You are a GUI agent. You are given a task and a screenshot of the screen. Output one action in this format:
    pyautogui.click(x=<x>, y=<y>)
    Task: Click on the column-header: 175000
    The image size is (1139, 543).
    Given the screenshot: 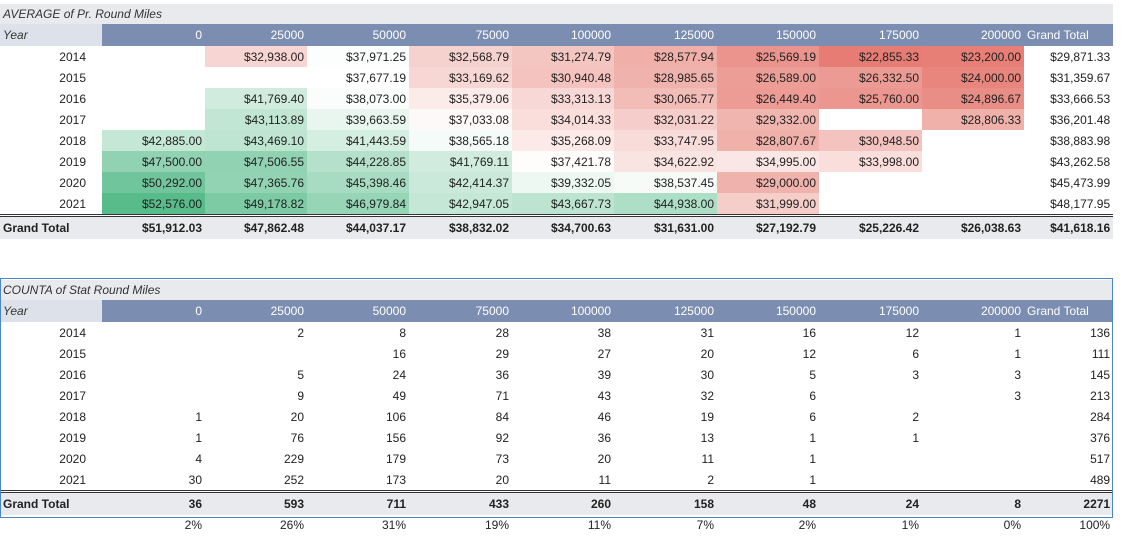 What is the action you would take?
    pyautogui.click(x=870, y=35)
    